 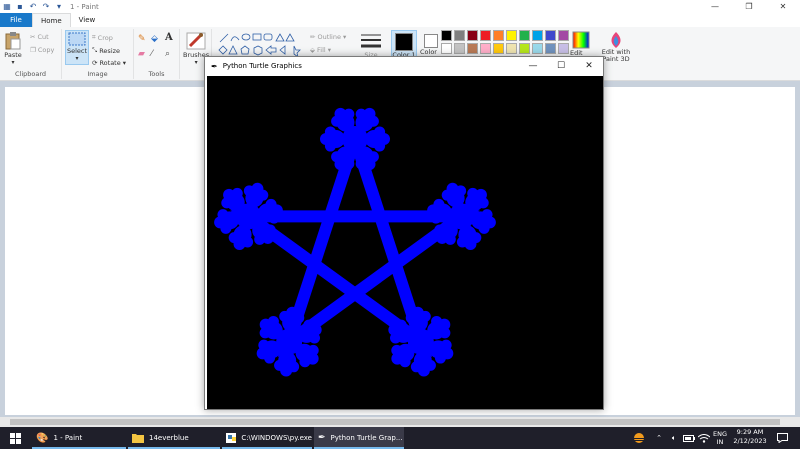 What do you see at coordinates (344, 37) in the screenshot?
I see `outline-dropdown-icon: ▾` at bounding box center [344, 37].